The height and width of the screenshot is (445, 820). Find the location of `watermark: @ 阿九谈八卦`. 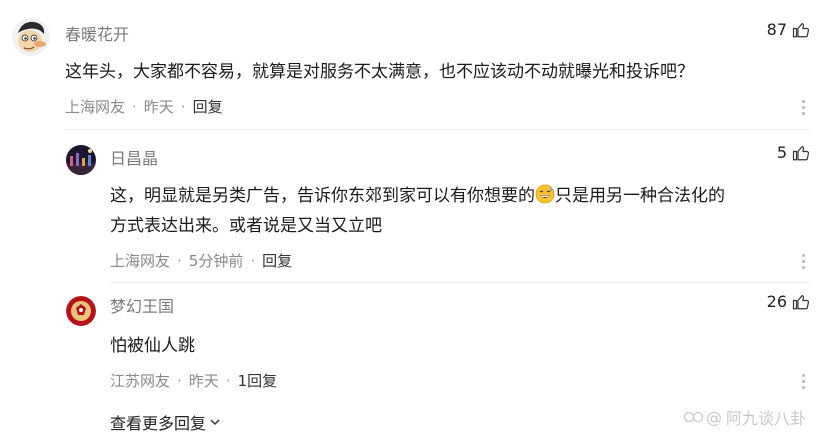

watermark: @ 阿九谈八卦 is located at coordinates (744, 417).